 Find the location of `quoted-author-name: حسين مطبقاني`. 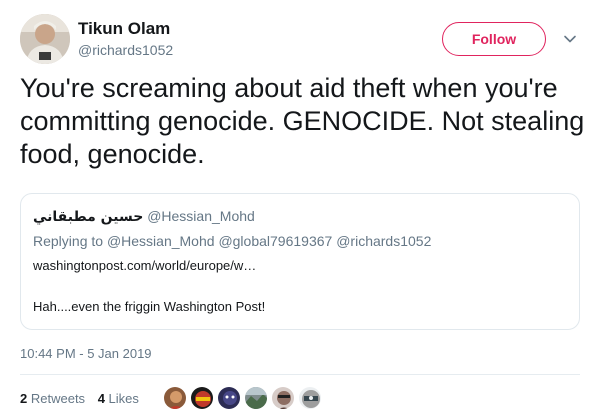

quoted-author-name: حسين مطبقاني is located at coordinates (88, 217).